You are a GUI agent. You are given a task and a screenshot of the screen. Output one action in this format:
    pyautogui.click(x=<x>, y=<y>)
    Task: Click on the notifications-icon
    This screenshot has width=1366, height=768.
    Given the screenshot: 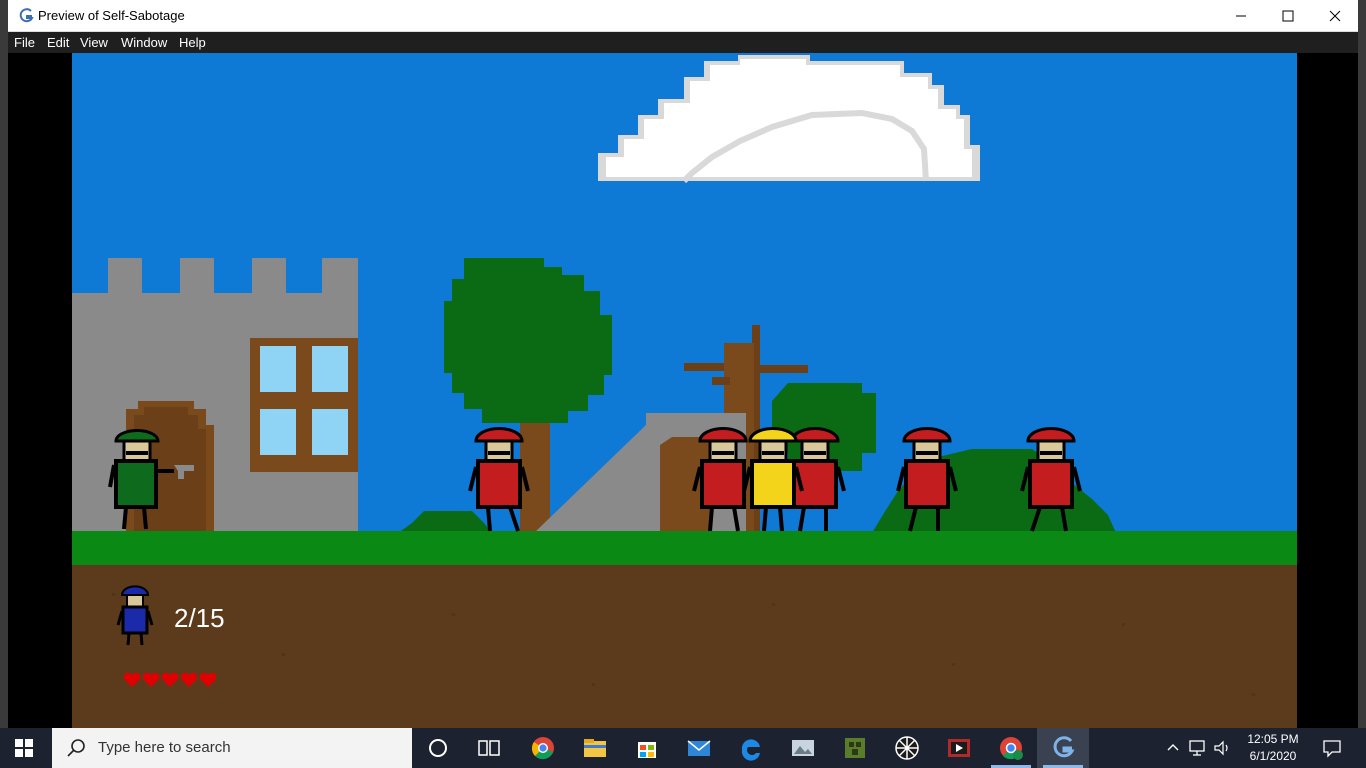 What is the action you would take?
    pyautogui.click(x=1332, y=748)
    